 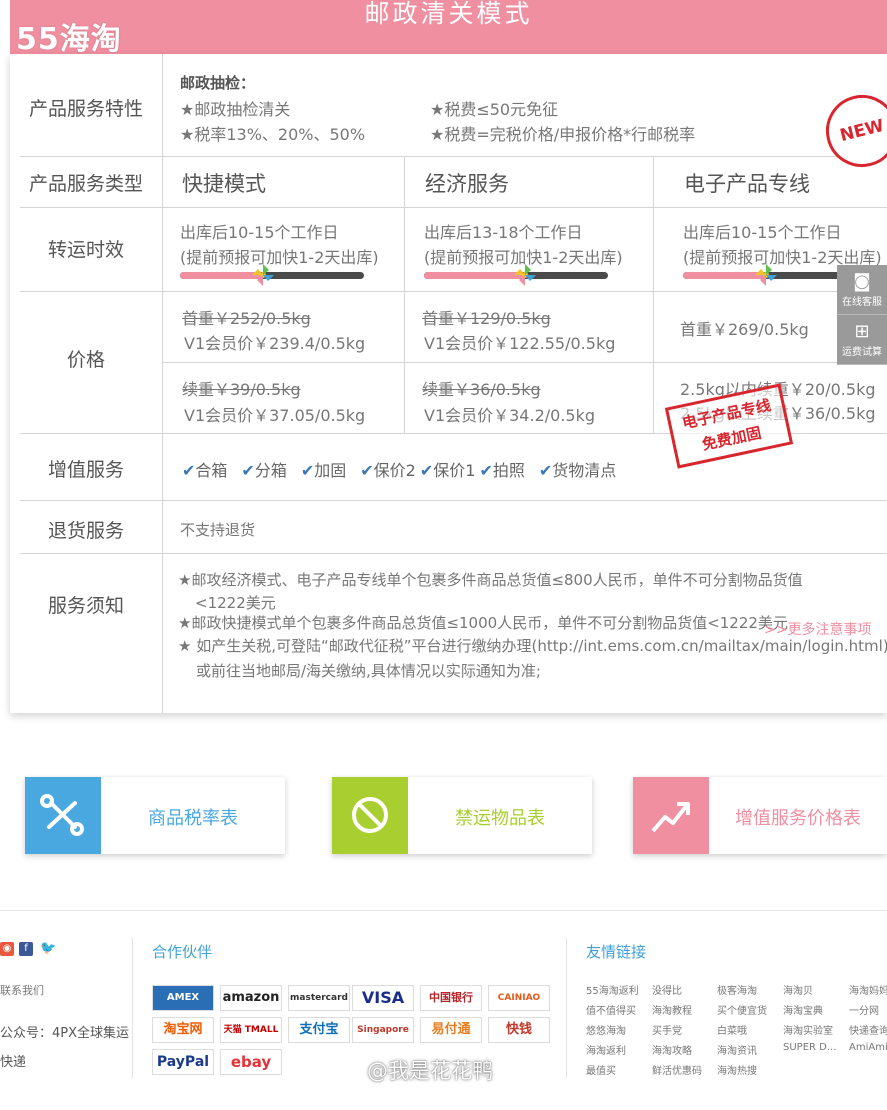 I want to click on friend-link: 海淘资讯, so click(x=737, y=1049).